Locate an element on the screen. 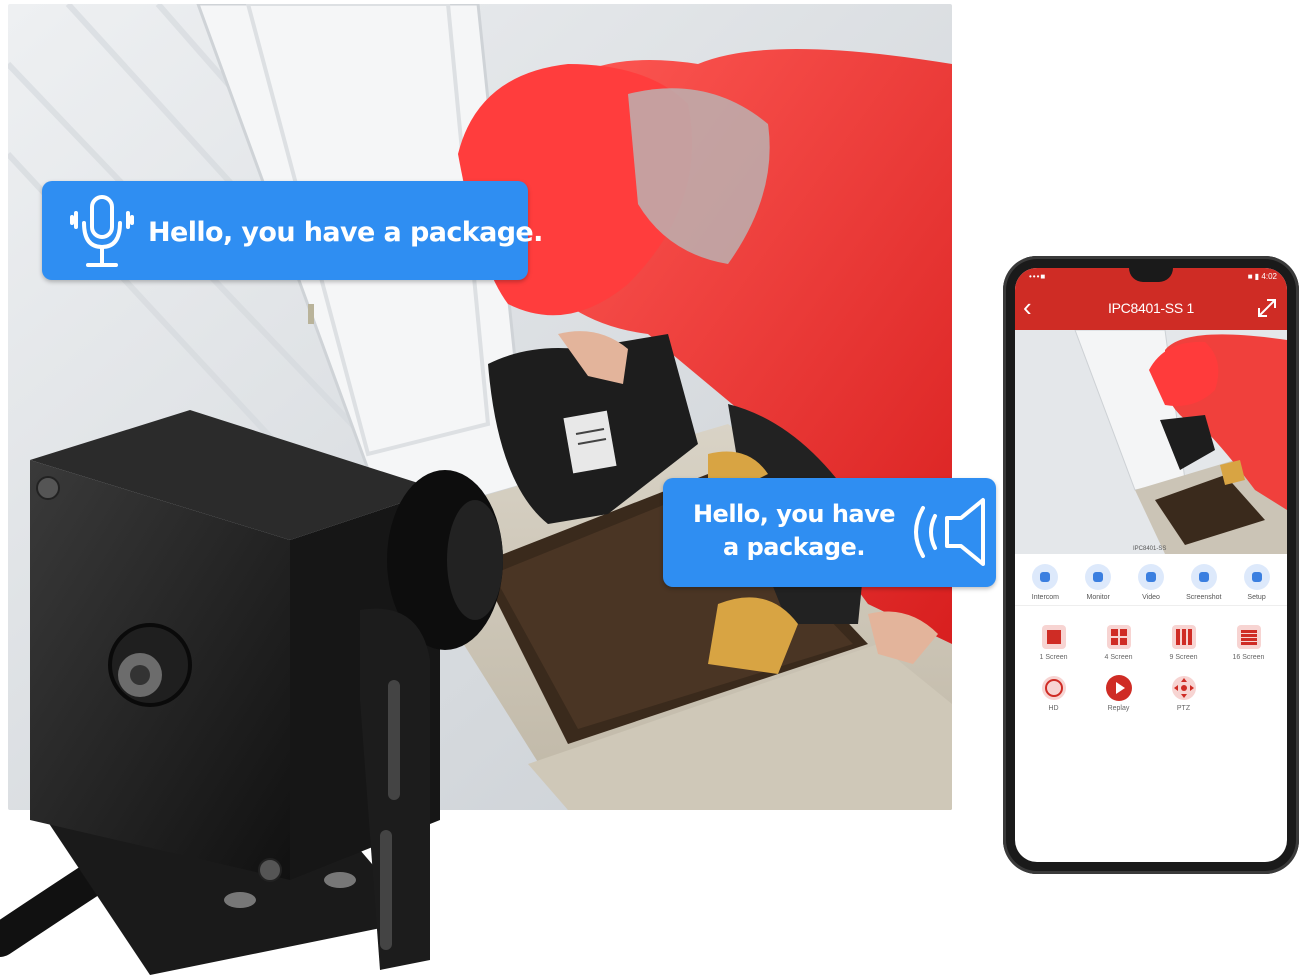 This screenshot has height=980, width=1310. app-header: ‹ IPC8401-SS 1 is located at coordinates (1151, 308).